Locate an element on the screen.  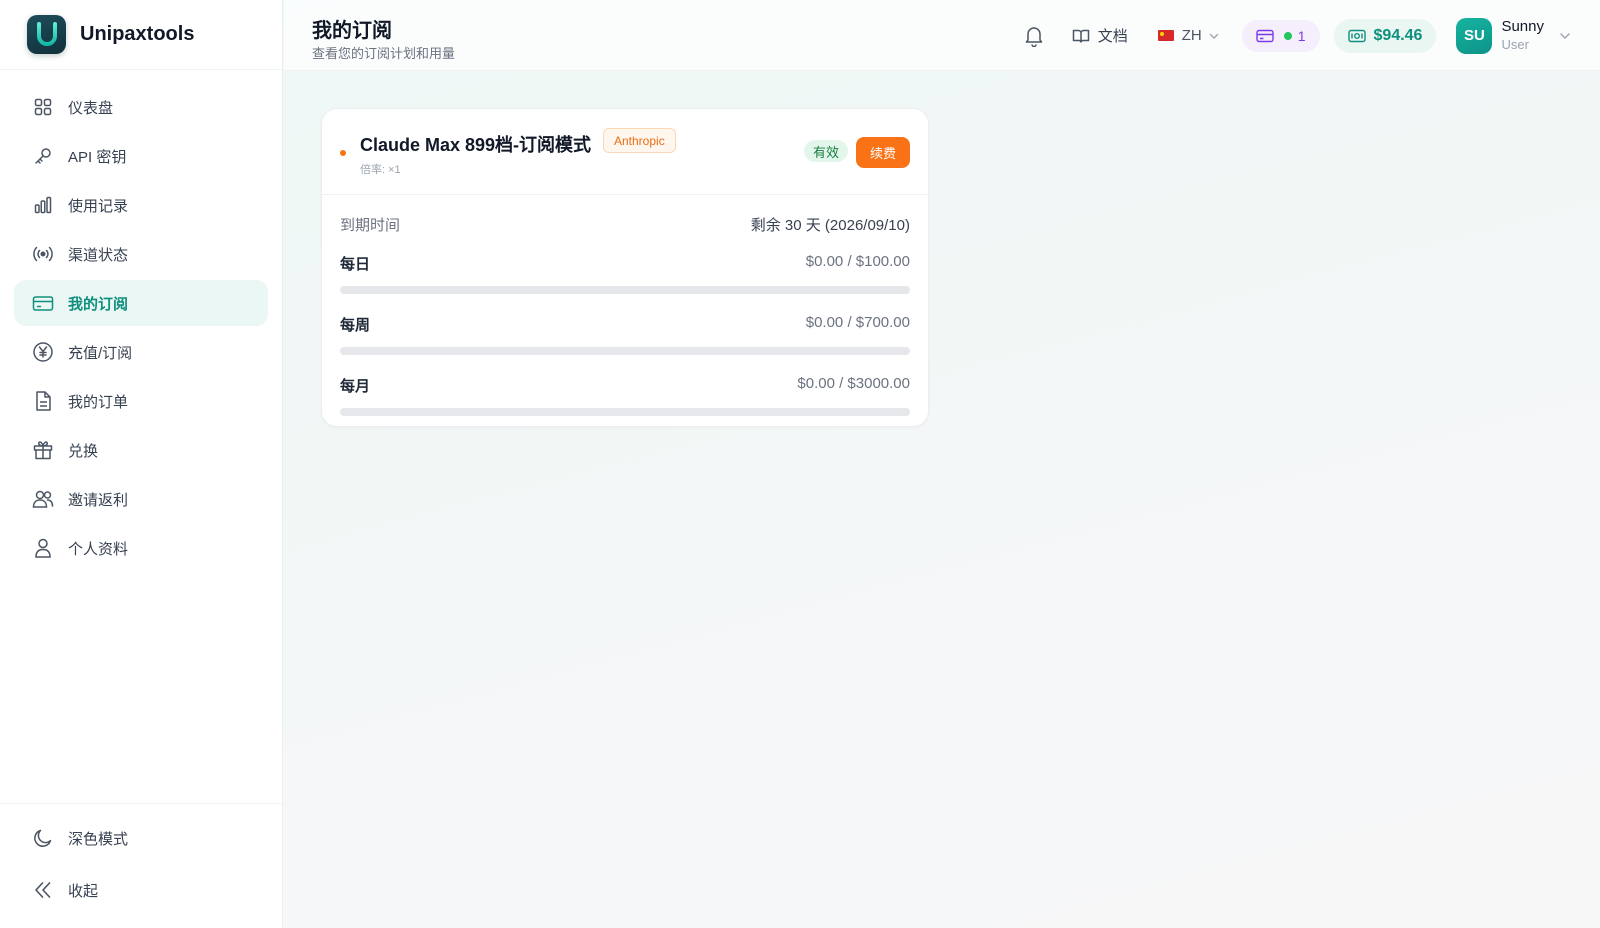
users-icon is located at coordinates (43, 499).